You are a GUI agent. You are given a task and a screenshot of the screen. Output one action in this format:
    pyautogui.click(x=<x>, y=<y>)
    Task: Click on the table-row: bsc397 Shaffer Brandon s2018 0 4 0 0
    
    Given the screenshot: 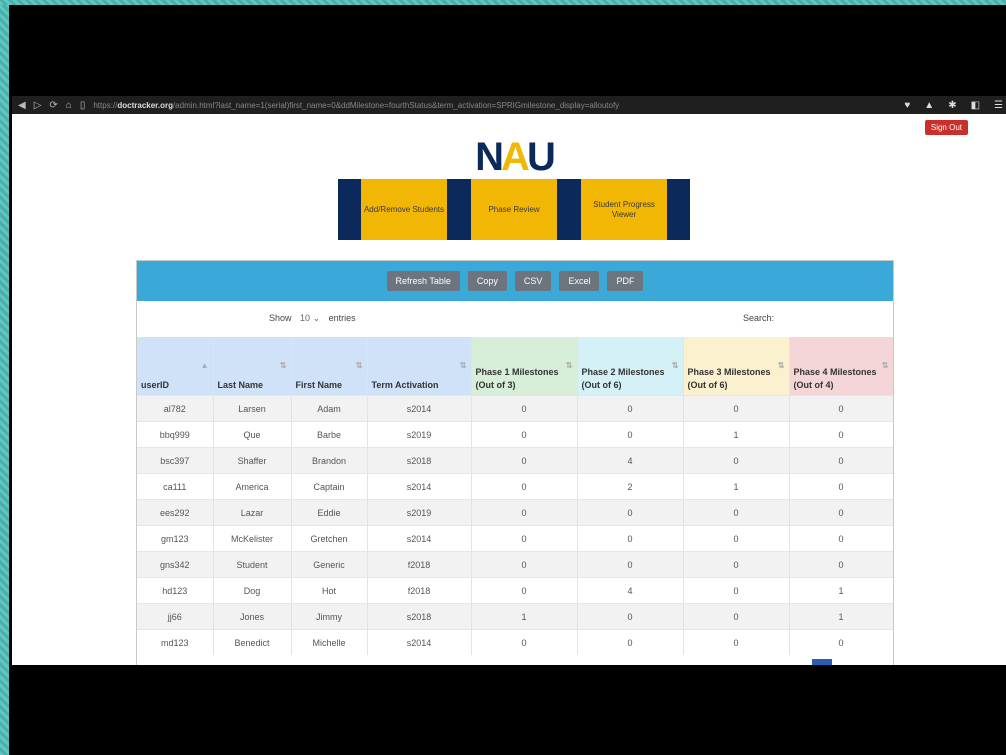 What is the action you would take?
    pyautogui.click(x=515, y=460)
    